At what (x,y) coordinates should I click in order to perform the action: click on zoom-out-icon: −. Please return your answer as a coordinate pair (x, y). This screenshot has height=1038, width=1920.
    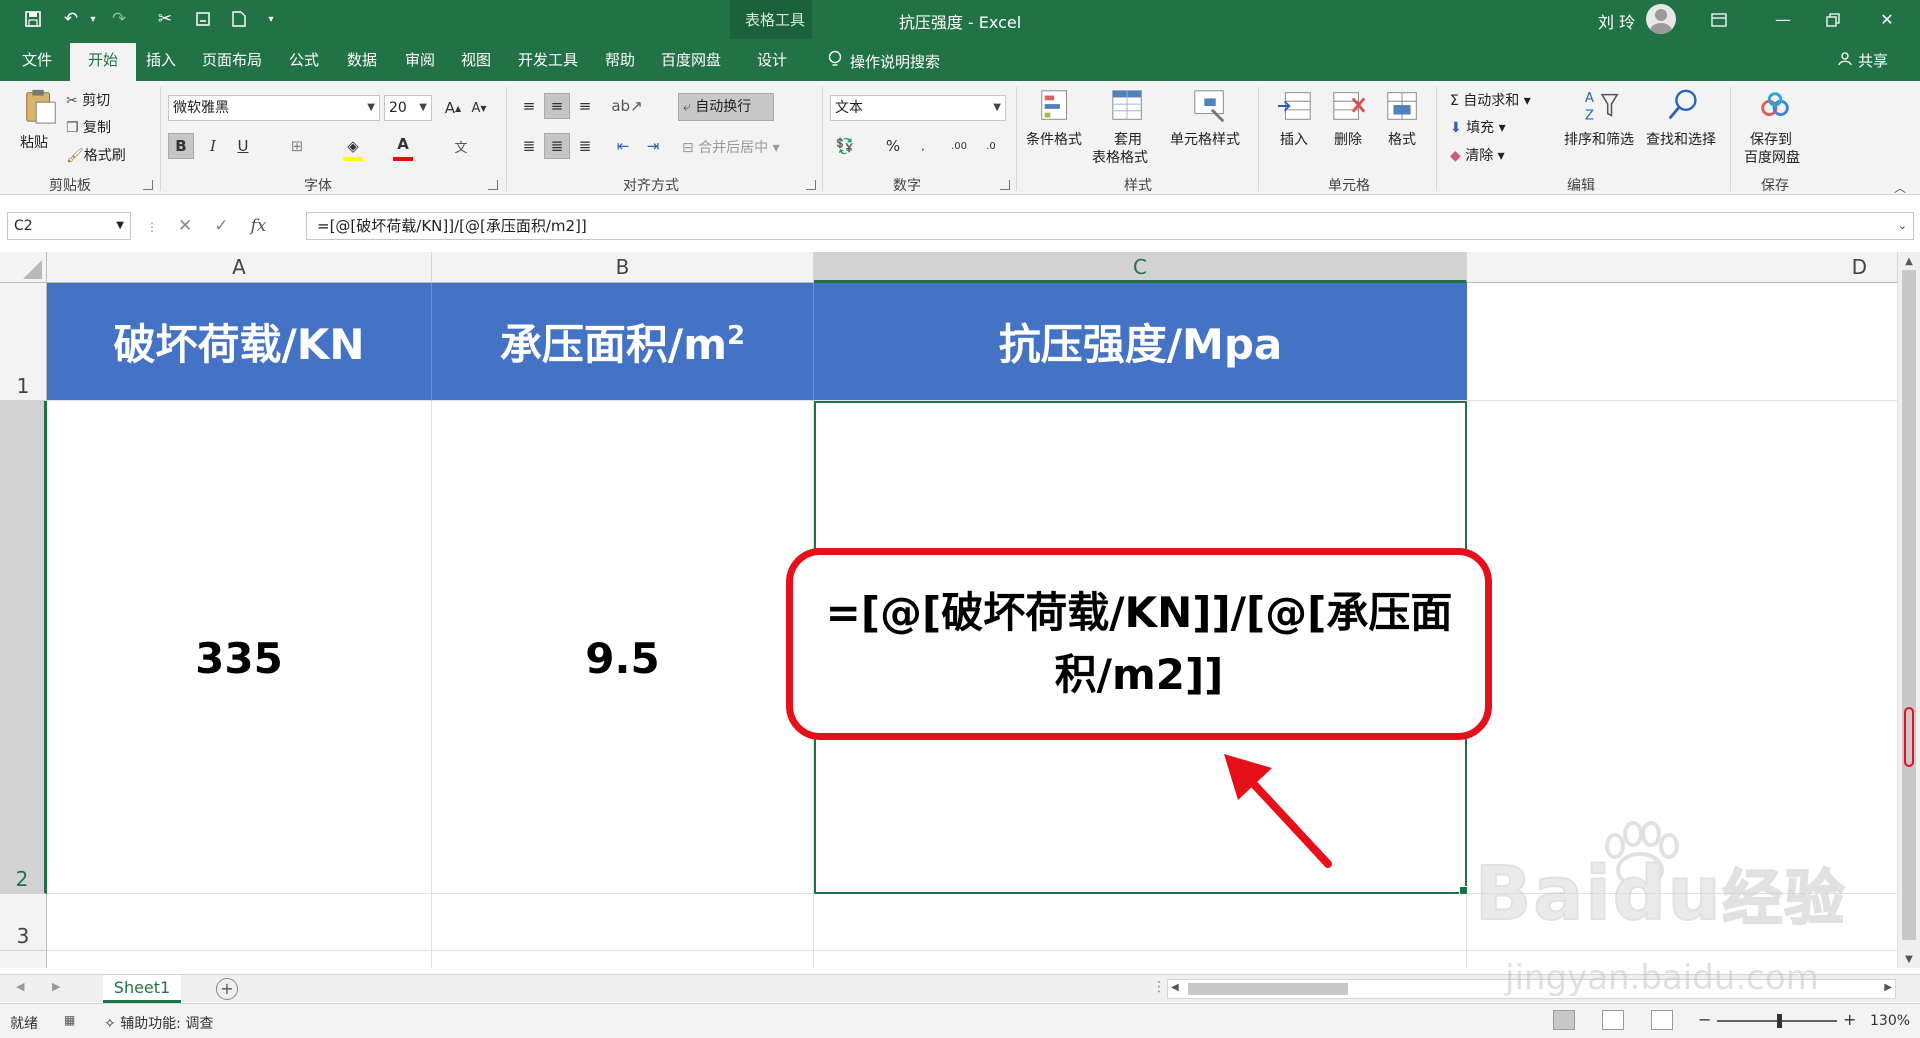
    Looking at the image, I should click on (1704, 1019).